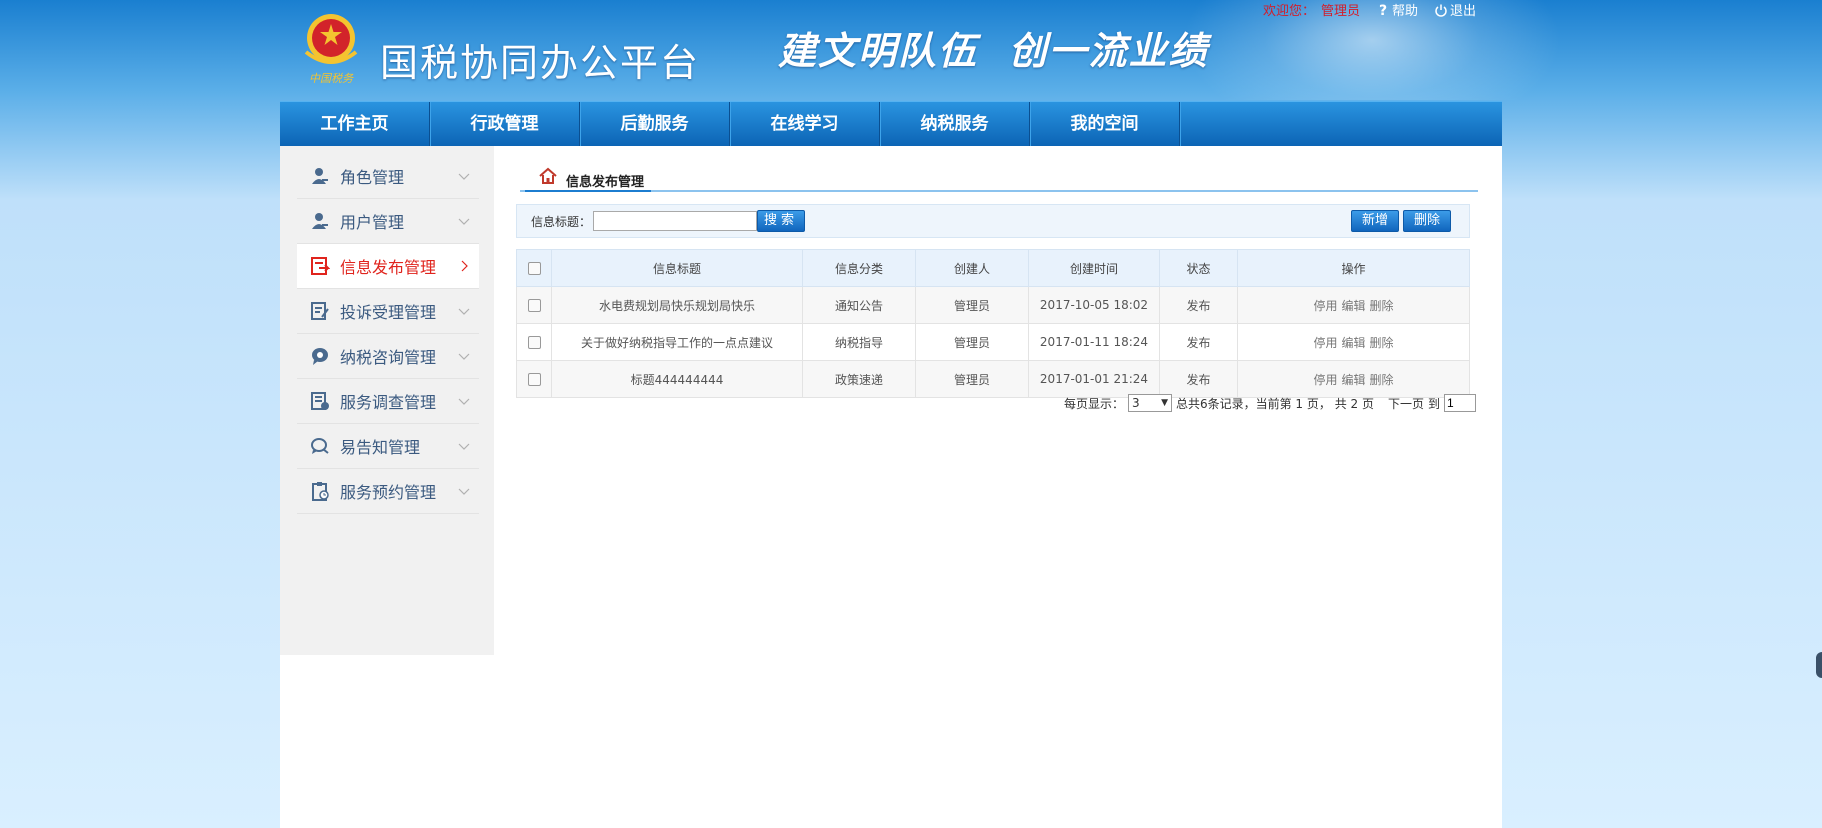  I want to click on nav-item-logistics: 后勤服务, so click(655, 124).